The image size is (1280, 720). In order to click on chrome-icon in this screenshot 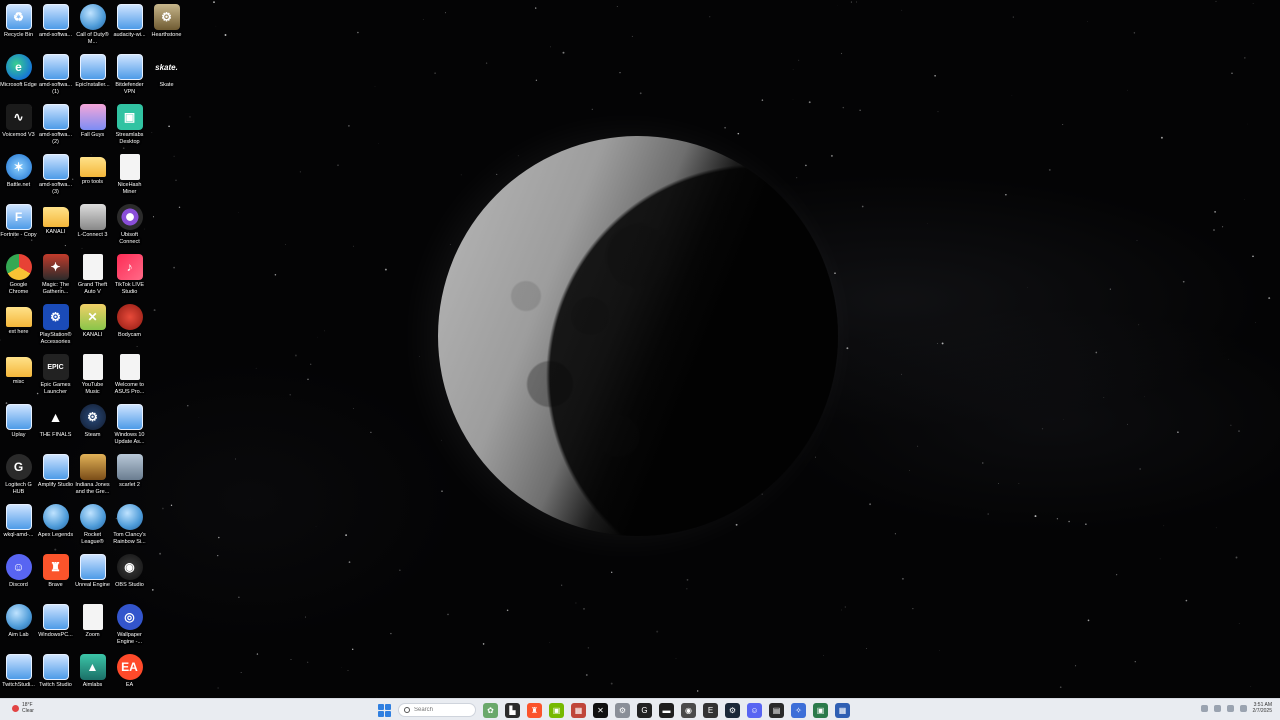, I will do `click(18, 267)`.